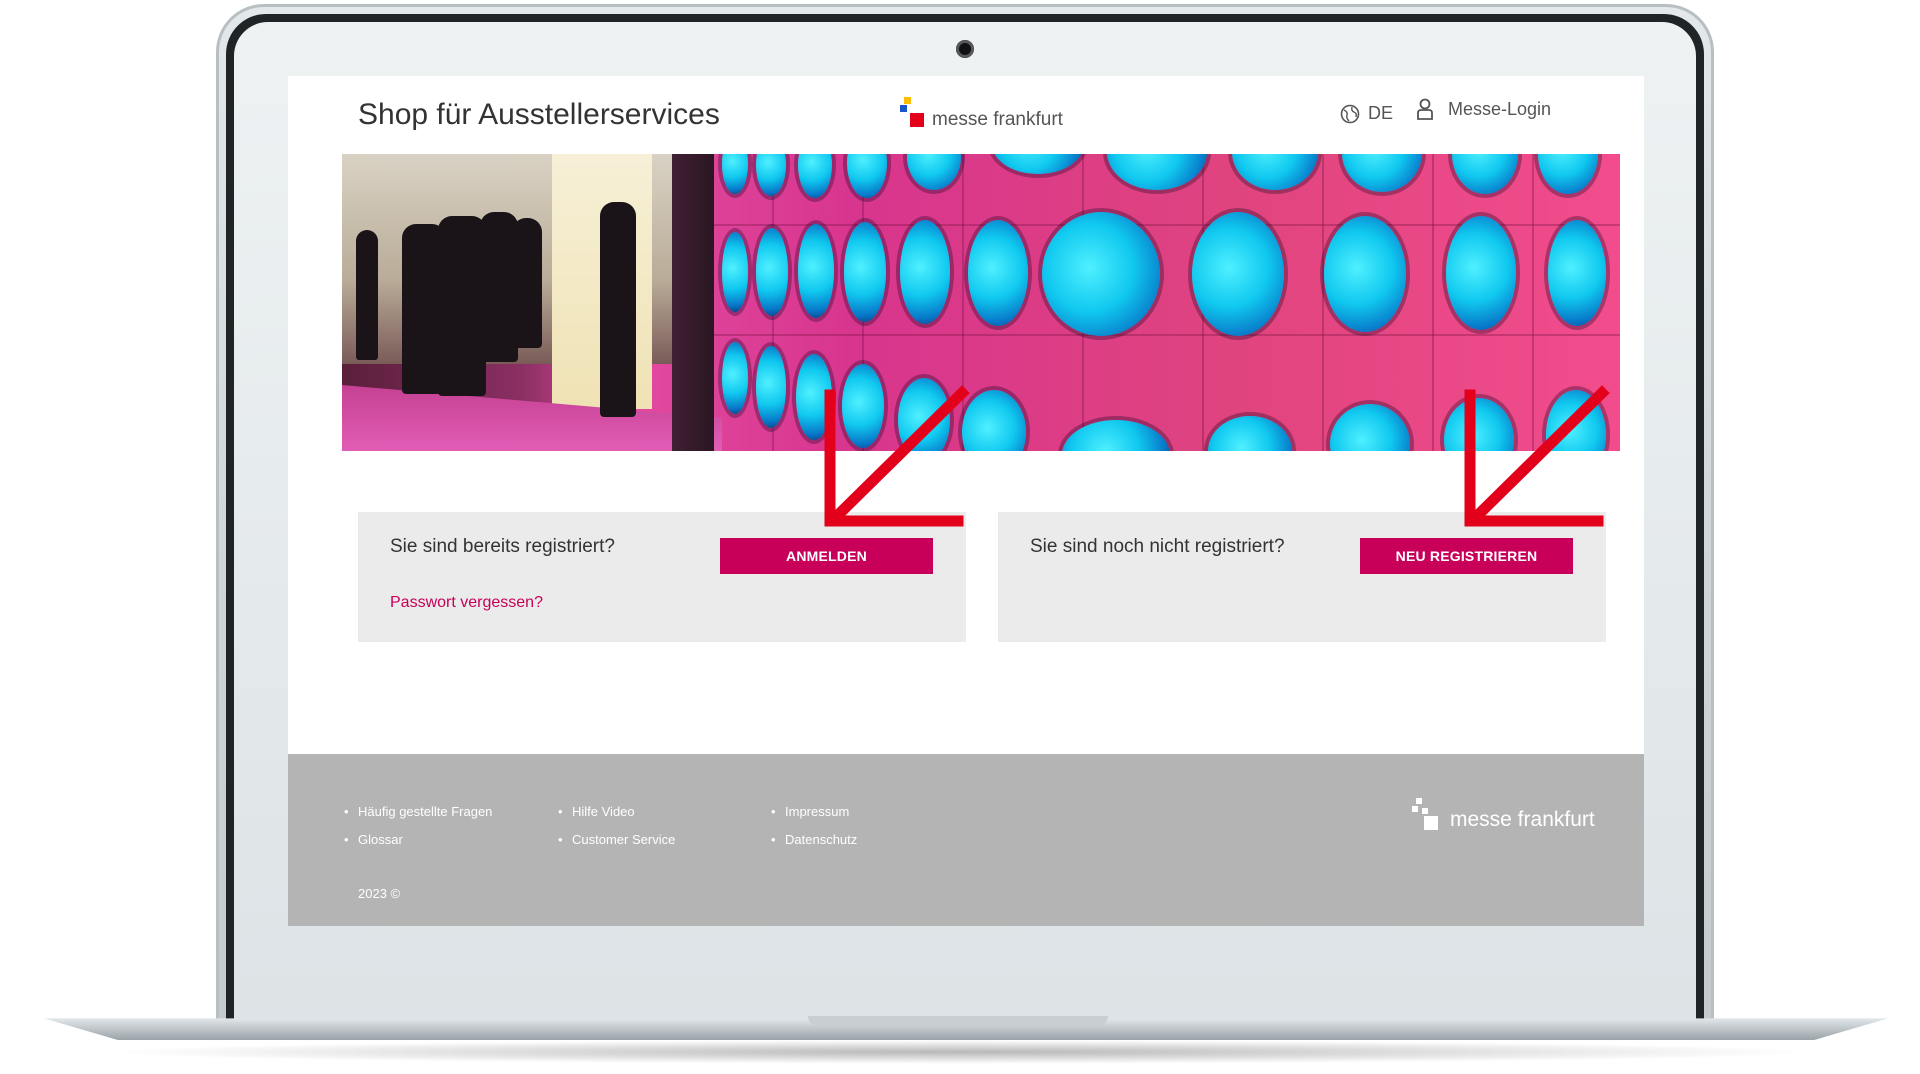 The image size is (1920, 1074). What do you see at coordinates (1366, 113) in the screenshot?
I see `language-switcher: DE` at bounding box center [1366, 113].